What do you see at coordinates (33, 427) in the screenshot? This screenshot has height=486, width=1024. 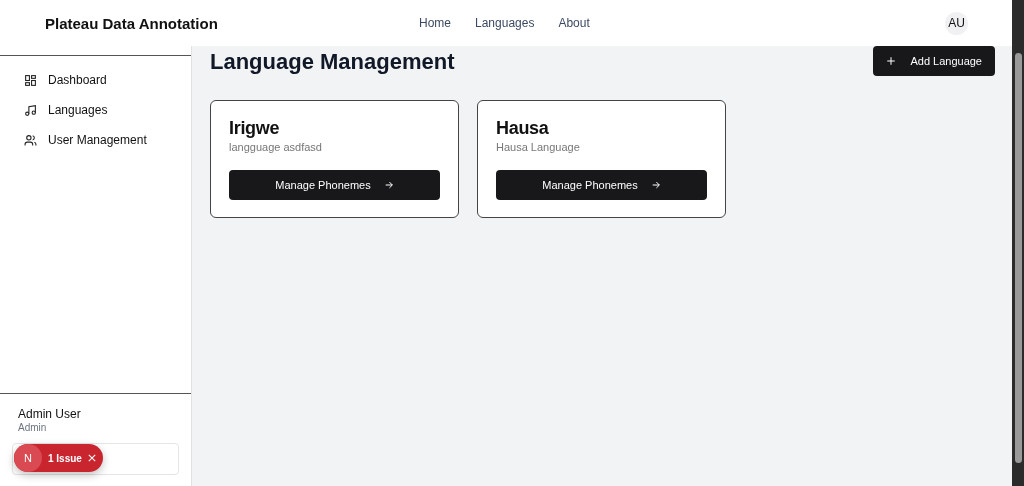 I see `user-role: Admin` at bounding box center [33, 427].